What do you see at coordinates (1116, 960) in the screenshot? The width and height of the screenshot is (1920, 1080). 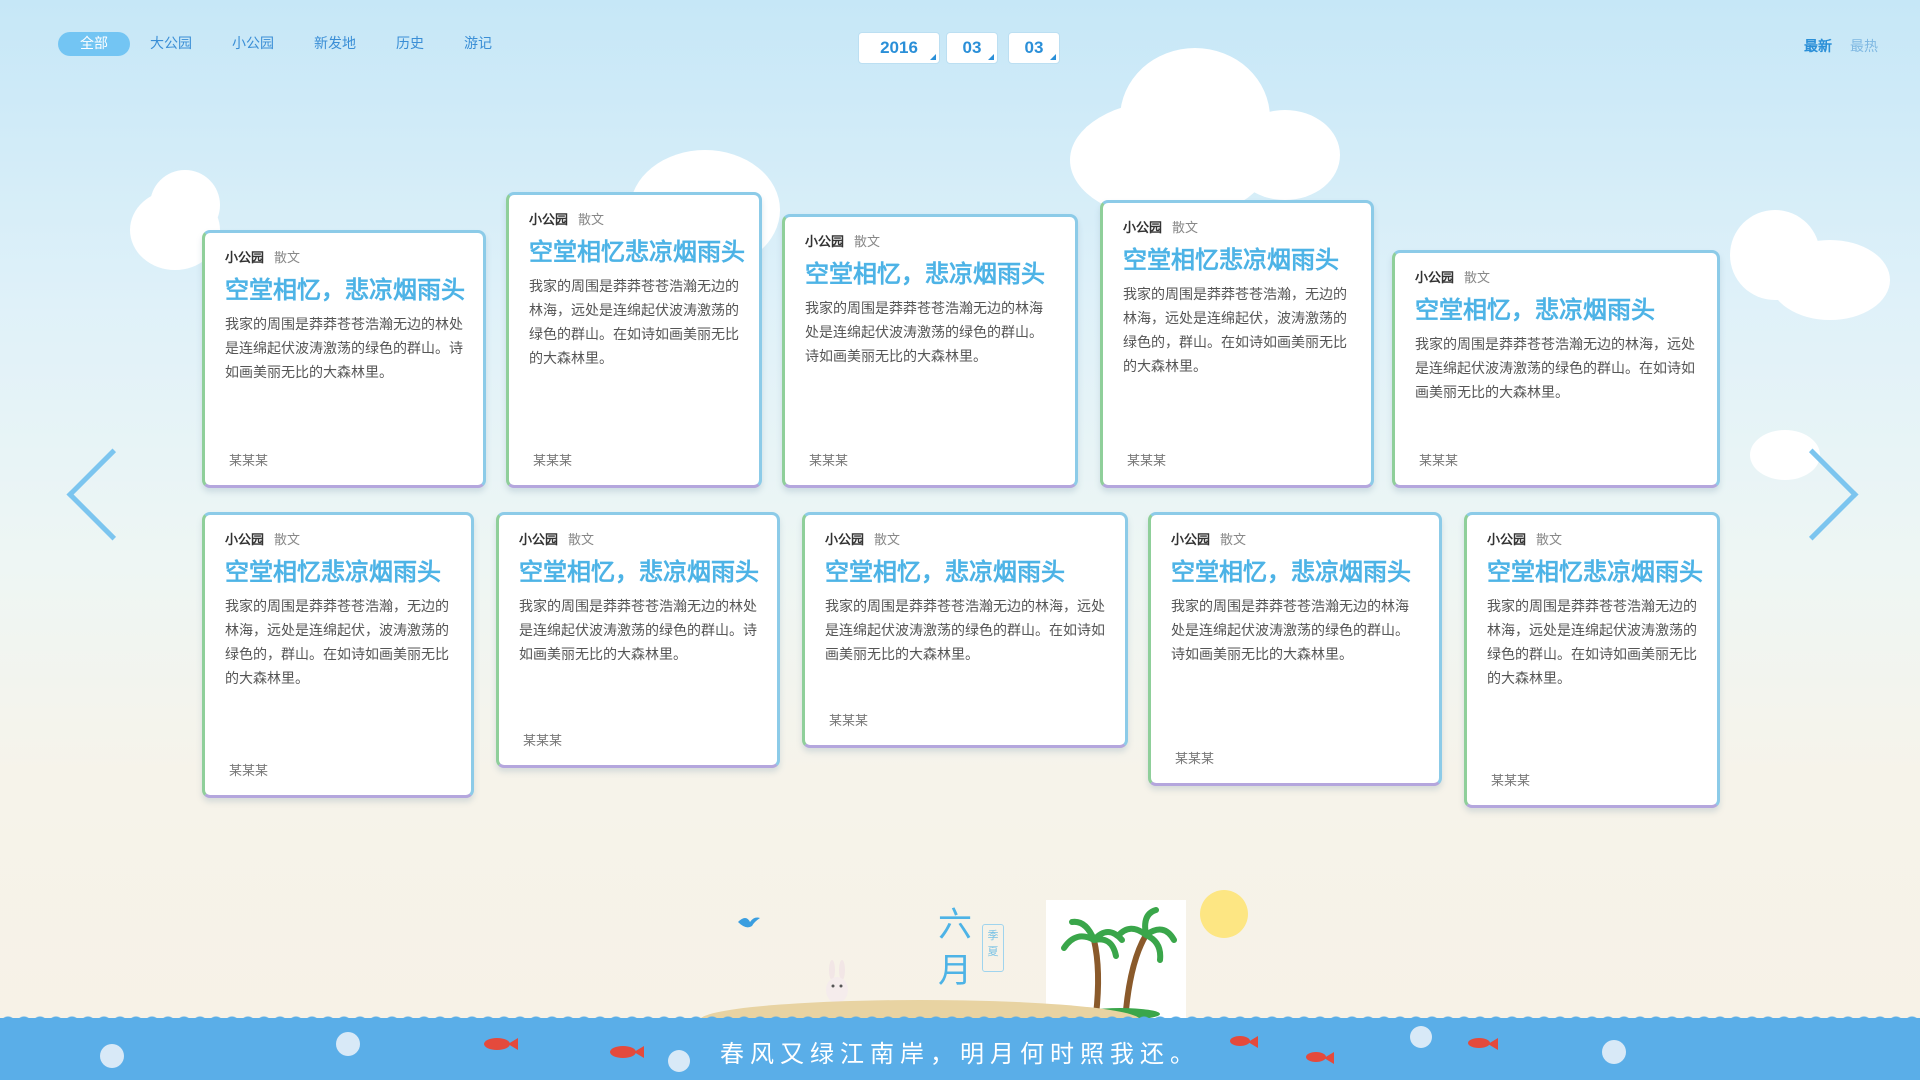 I see `palm-tree-icon` at bounding box center [1116, 960].